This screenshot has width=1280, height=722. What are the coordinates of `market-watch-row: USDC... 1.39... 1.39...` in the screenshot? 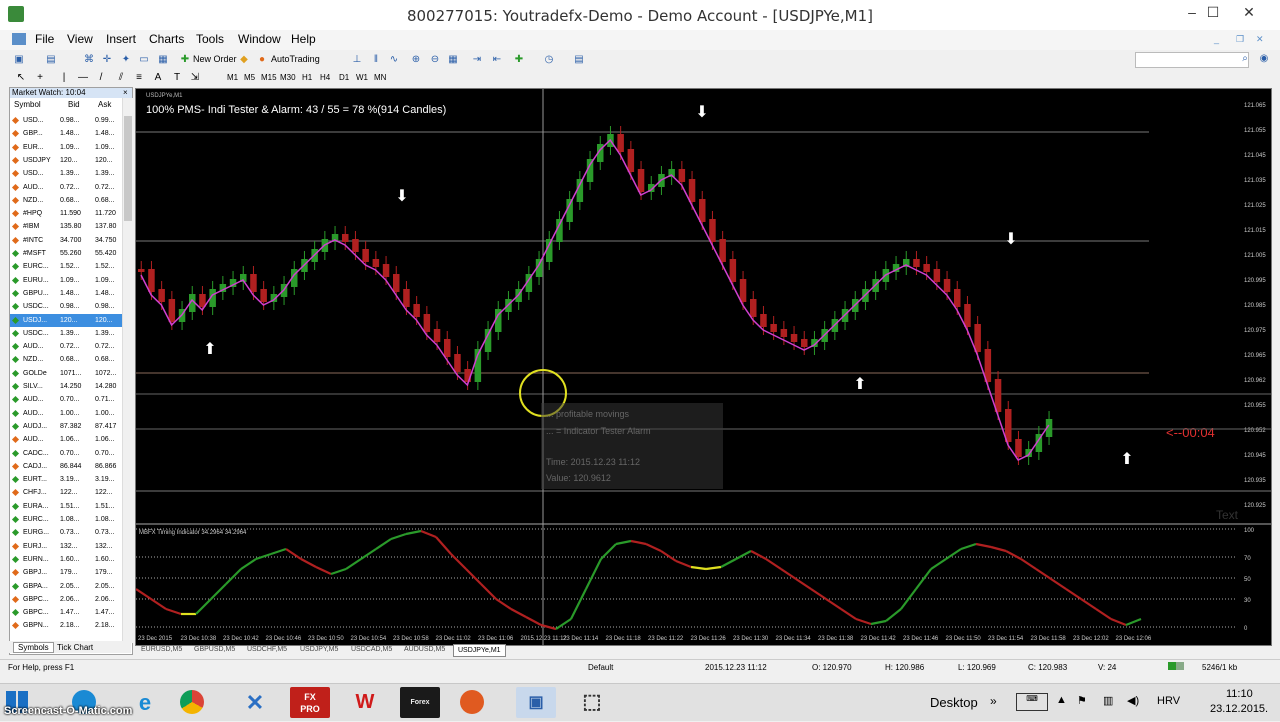 It's located at (66, 333).